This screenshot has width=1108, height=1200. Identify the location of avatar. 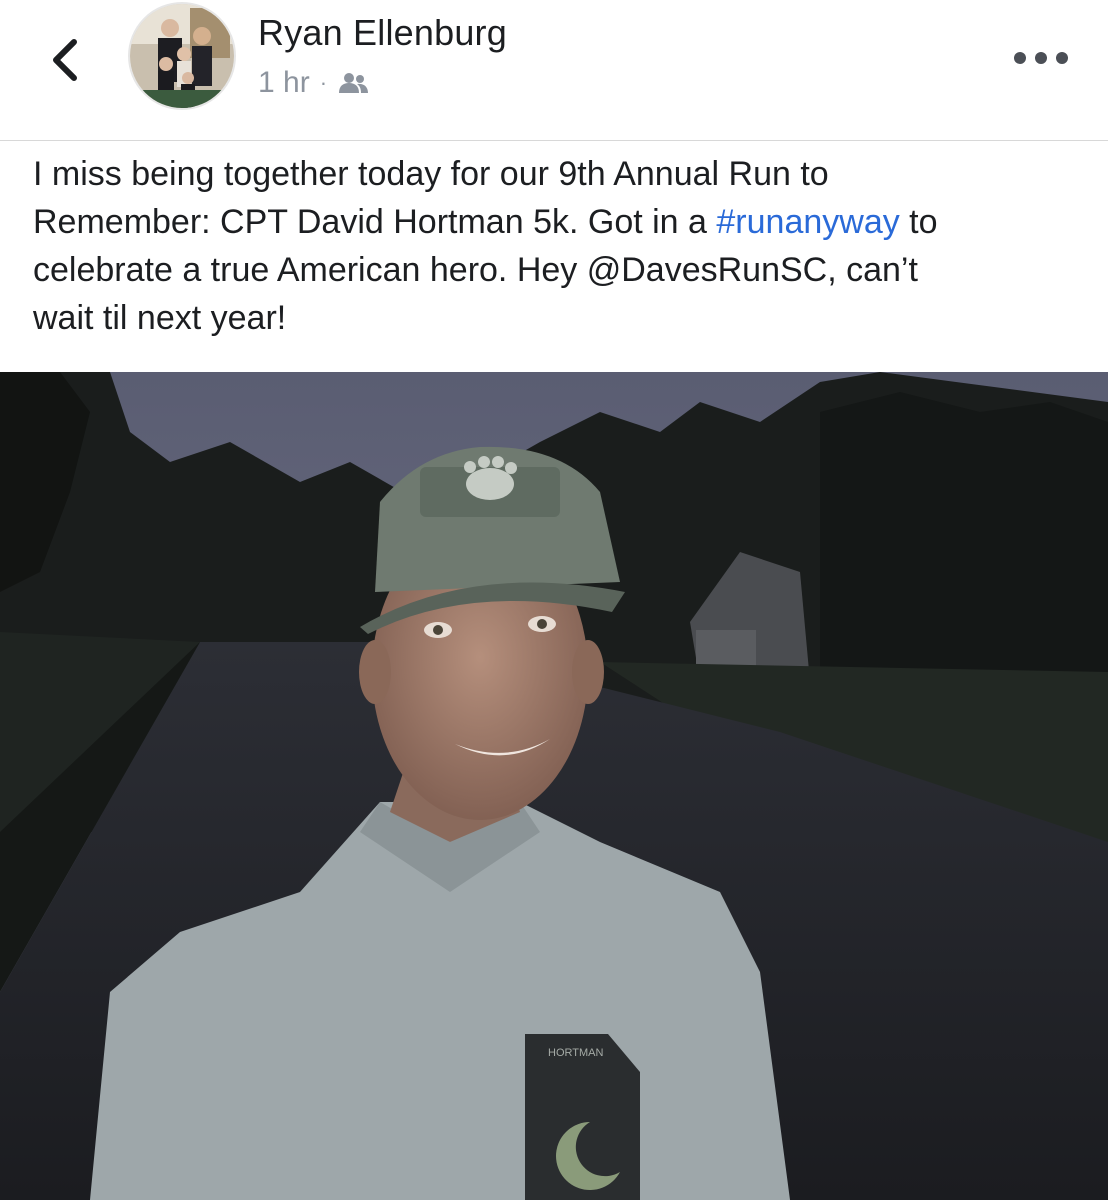
(182, 56).